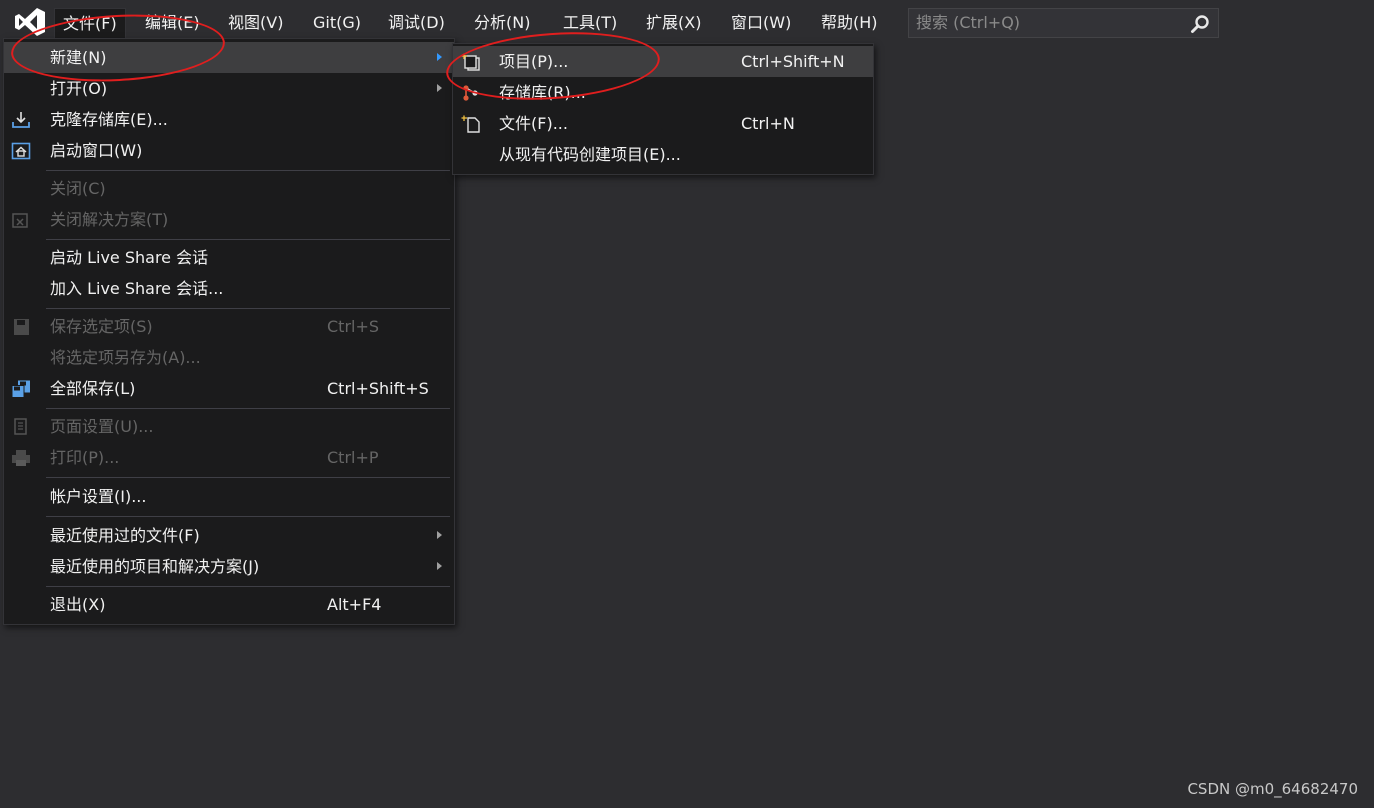  Describe the element at coordinates (229, 326) in the screenshot. I see `menu-item-save-selected: 保存选定项(S) Ctrl+S` at that location.